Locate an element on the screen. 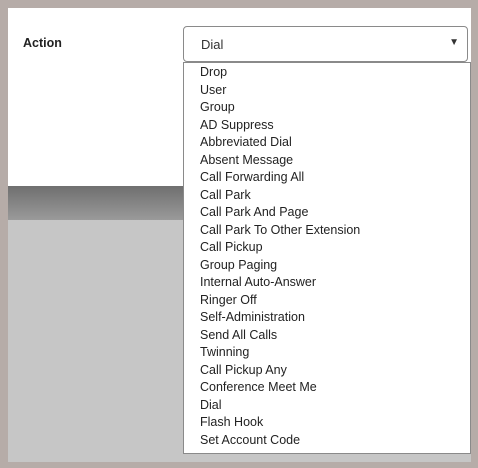  dropdown-option: User is located at coordinates (327, 91).